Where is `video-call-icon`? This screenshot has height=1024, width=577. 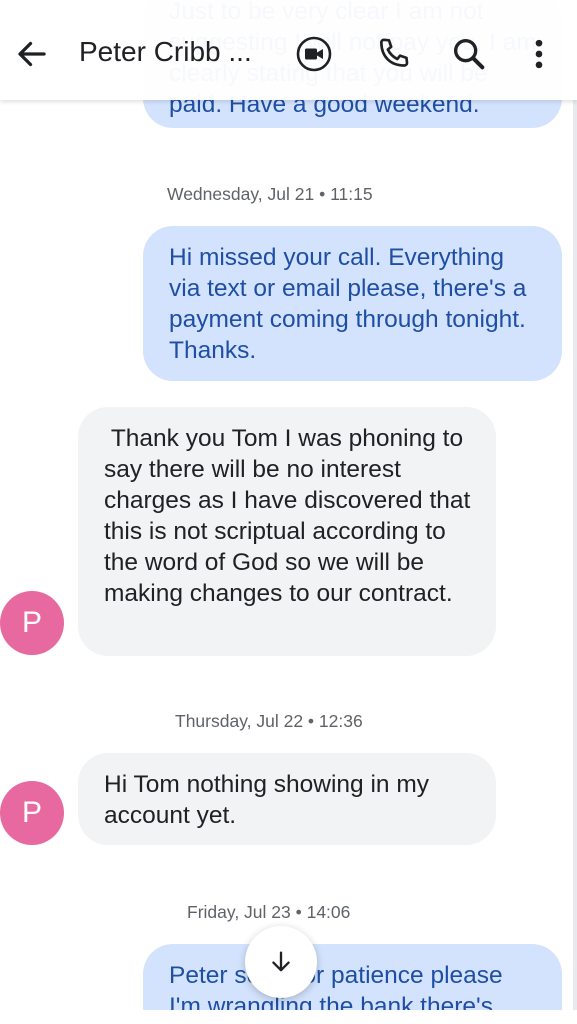
video-call-icon is located at coordinates (314, 54).